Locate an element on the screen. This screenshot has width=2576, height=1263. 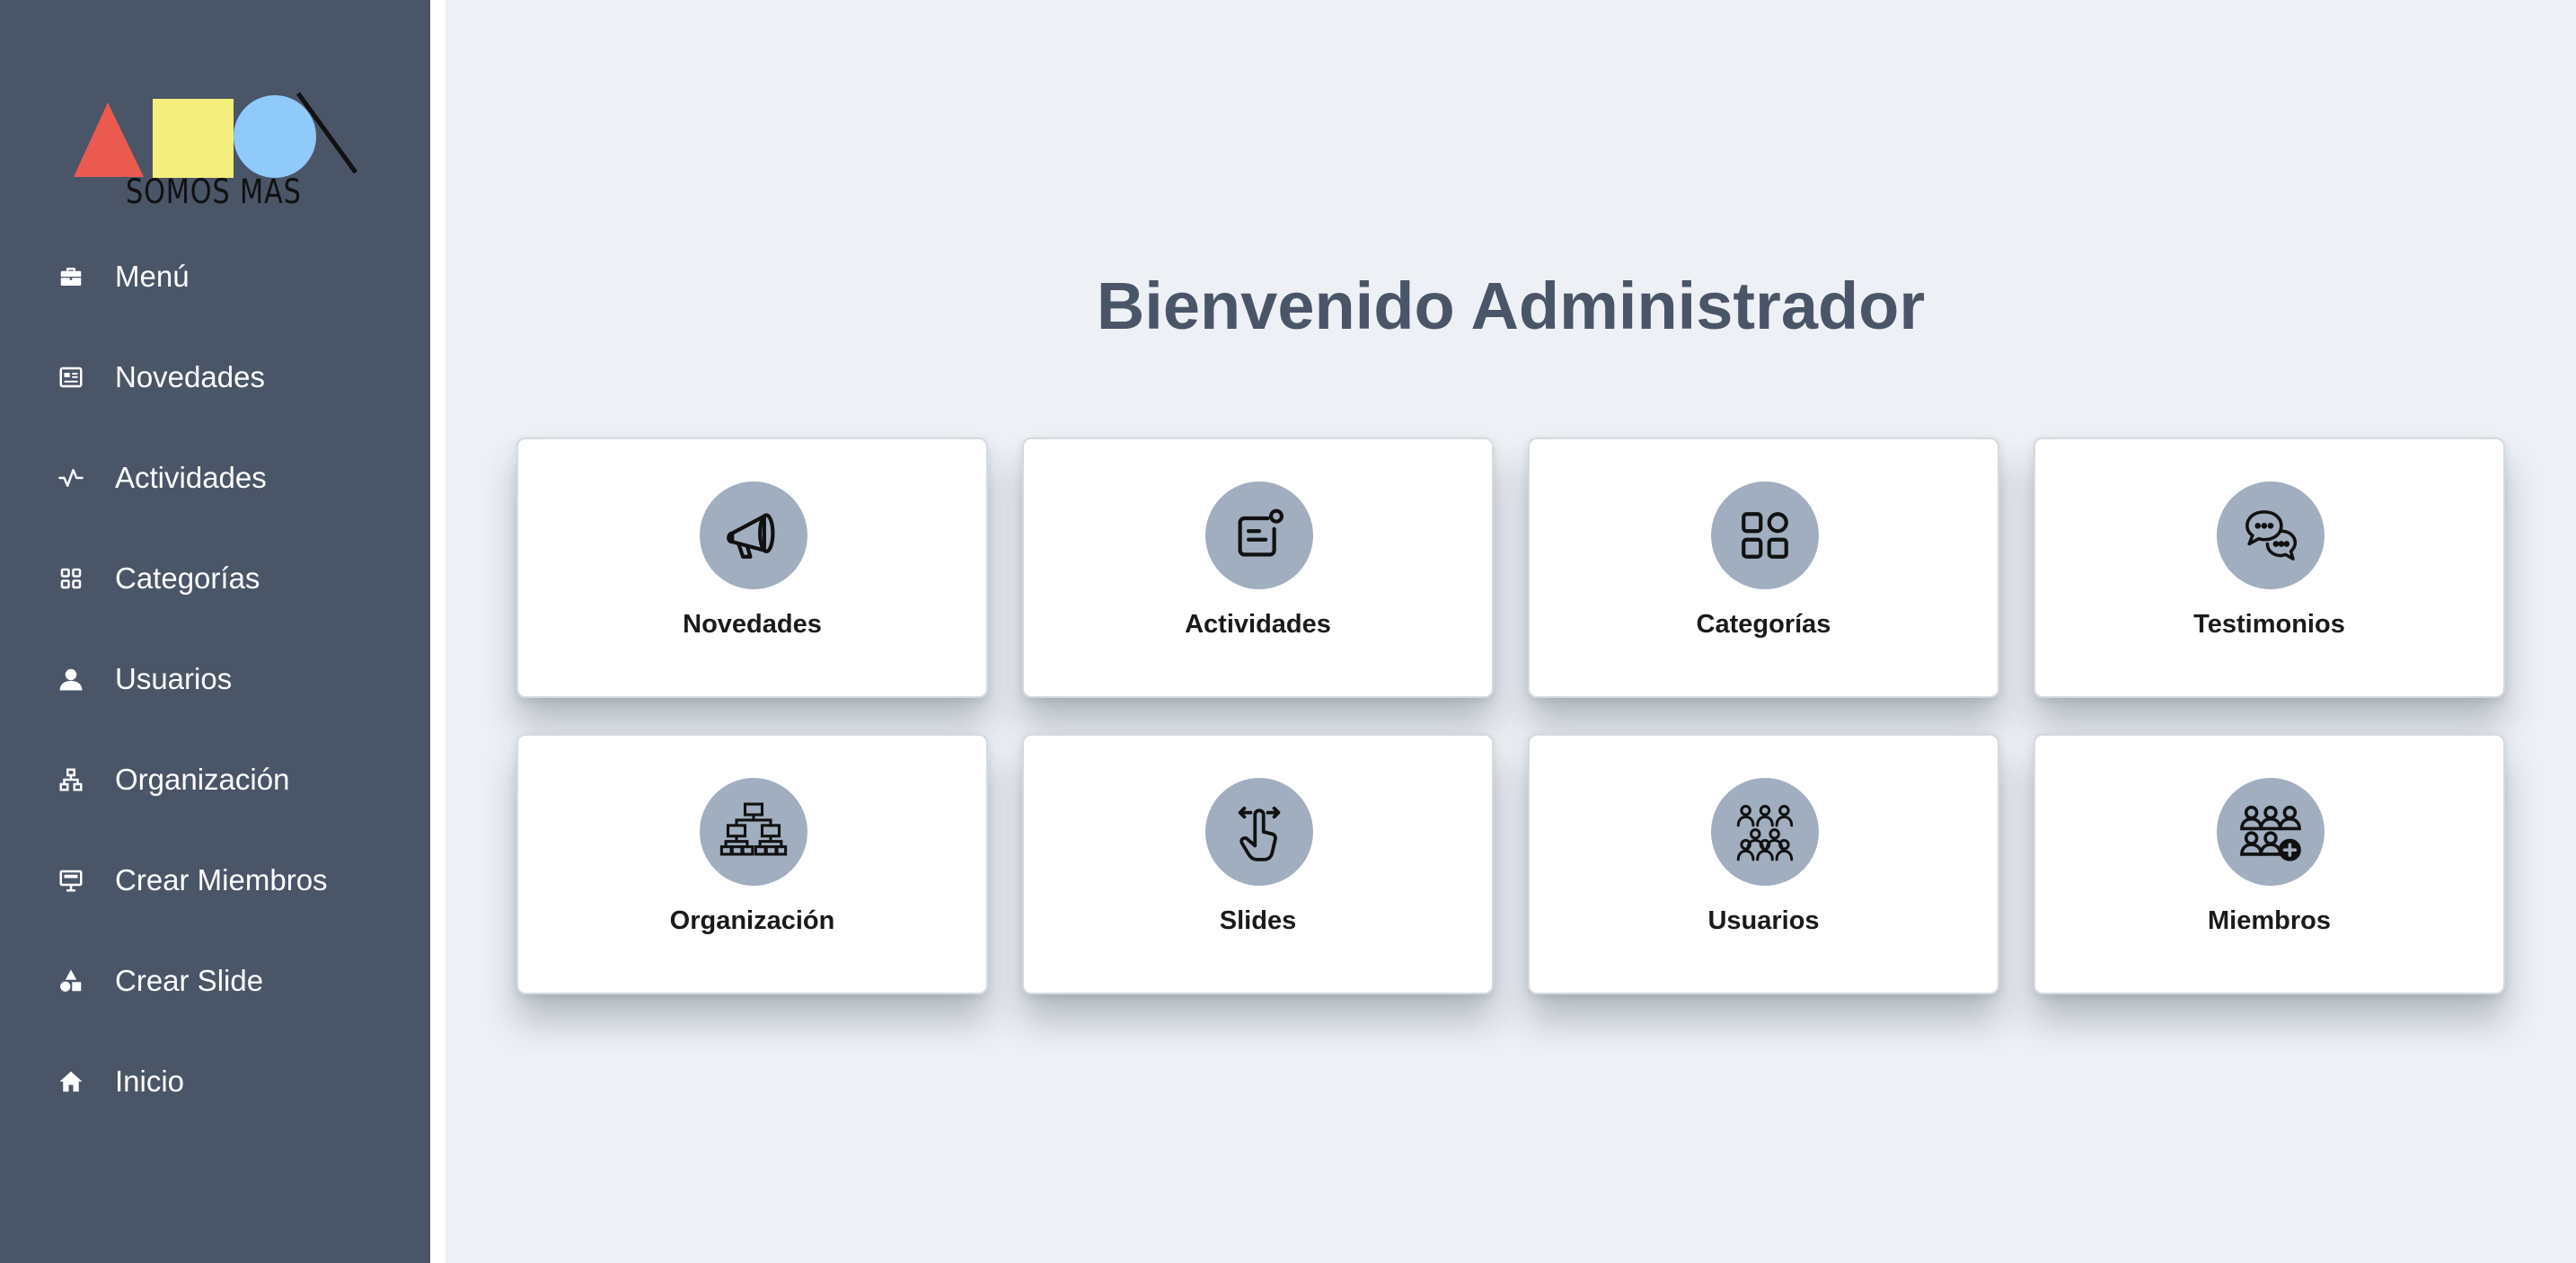
card-miembros: Miembros is located at coordinates (2269, 864).